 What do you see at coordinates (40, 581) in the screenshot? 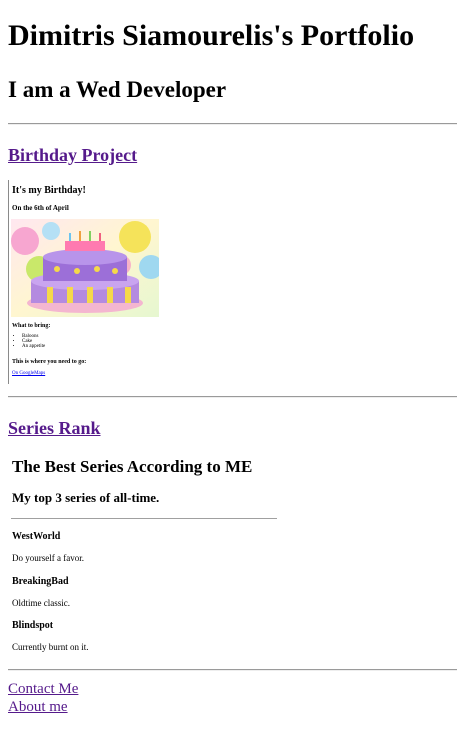
I see `series-name: BreakingBad` at bounding box center [40, 581].